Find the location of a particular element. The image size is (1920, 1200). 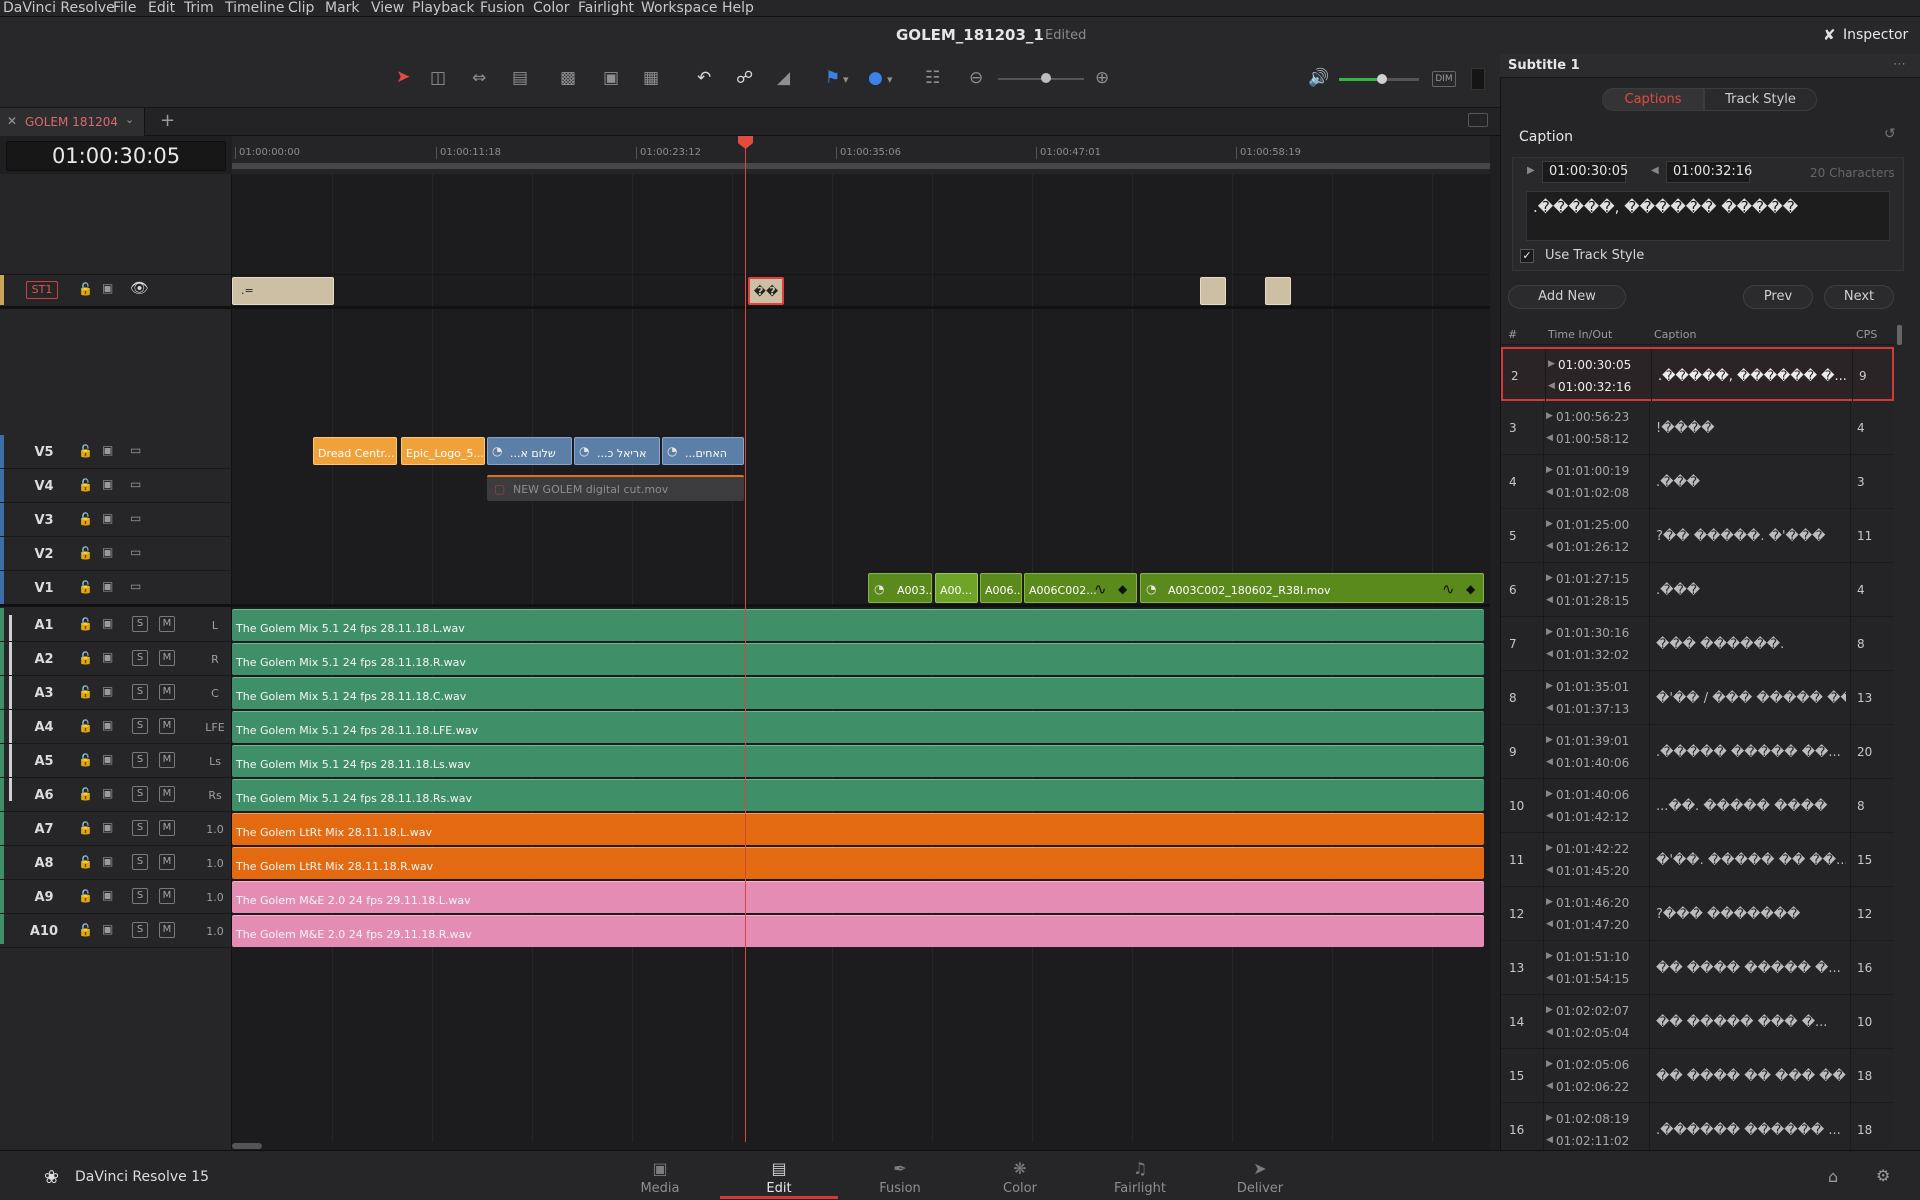

time-in-field: 01:00:30:05 is located at coordinates (1585, 172).